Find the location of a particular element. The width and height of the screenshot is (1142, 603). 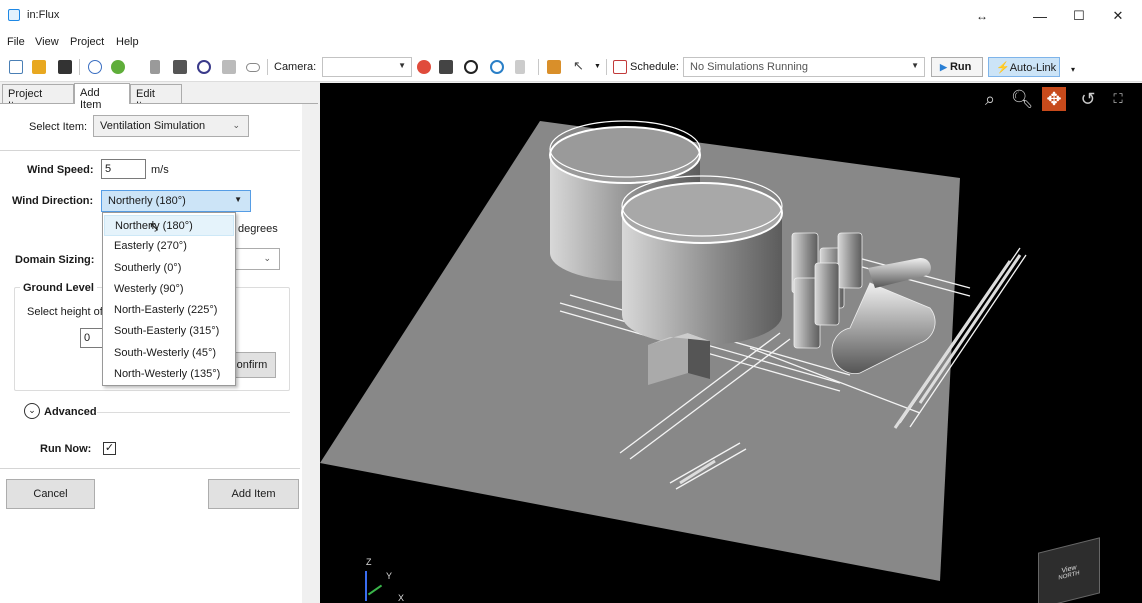

run-now-checkbox: ✓ is located at coordinates (109, 448).